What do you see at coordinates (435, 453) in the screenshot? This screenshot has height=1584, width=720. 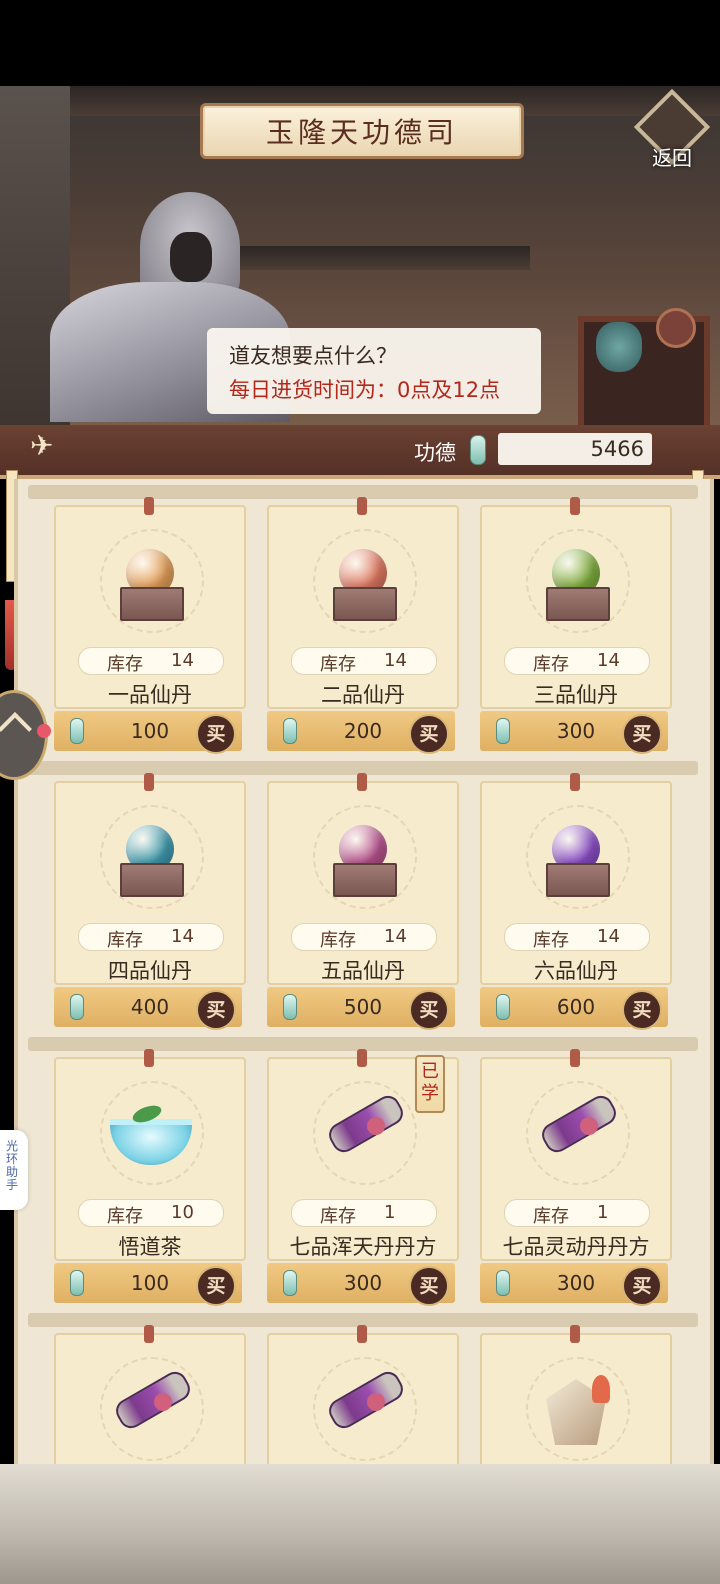 I see `merit-label: 功德` at bounding box center [435, 453].